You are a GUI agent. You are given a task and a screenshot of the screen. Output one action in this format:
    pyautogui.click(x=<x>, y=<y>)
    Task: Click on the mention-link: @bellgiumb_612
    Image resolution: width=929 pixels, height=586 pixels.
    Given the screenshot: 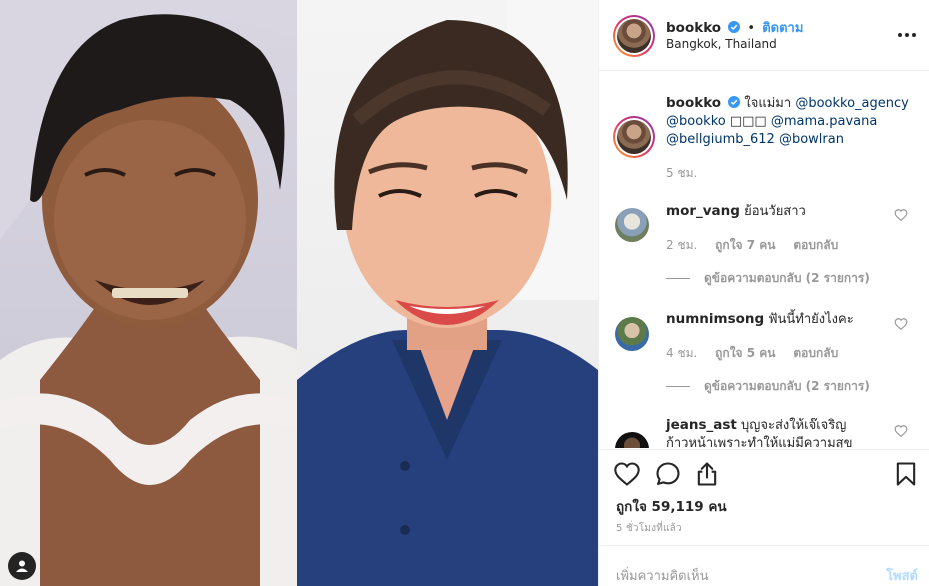 What is the action you would take?
    pyautogui.click(x=720, y=139)
    